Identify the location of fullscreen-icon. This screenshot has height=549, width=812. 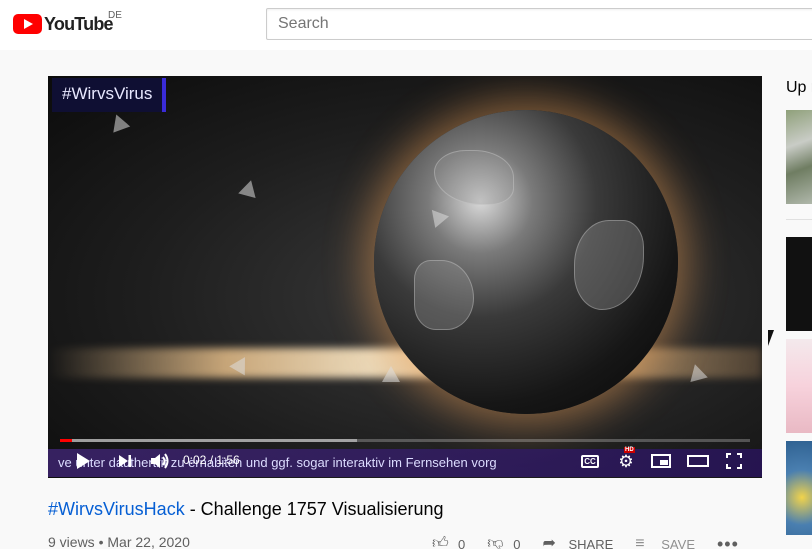
(734, 461).